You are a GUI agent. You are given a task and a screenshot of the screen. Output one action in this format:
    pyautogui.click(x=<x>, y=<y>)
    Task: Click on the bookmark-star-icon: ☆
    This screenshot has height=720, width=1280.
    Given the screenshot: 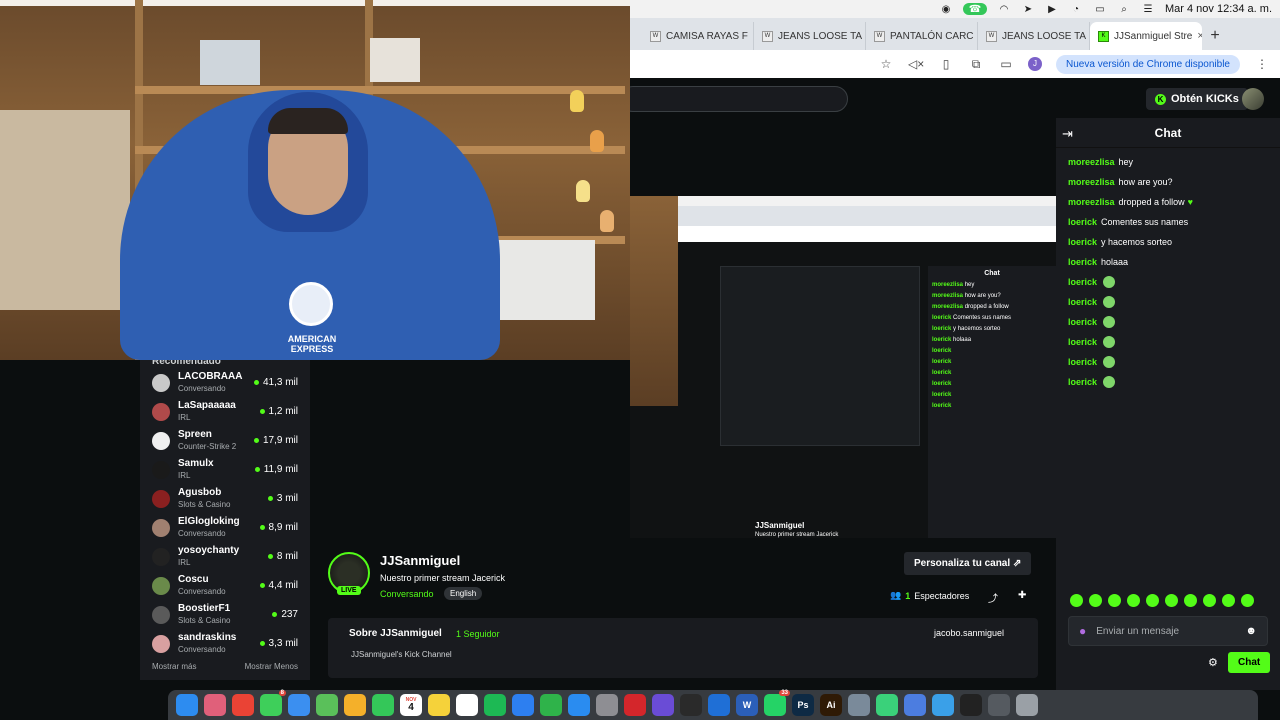 What is the action you would take?
    pyautogui.click(x=886, y=64)
    